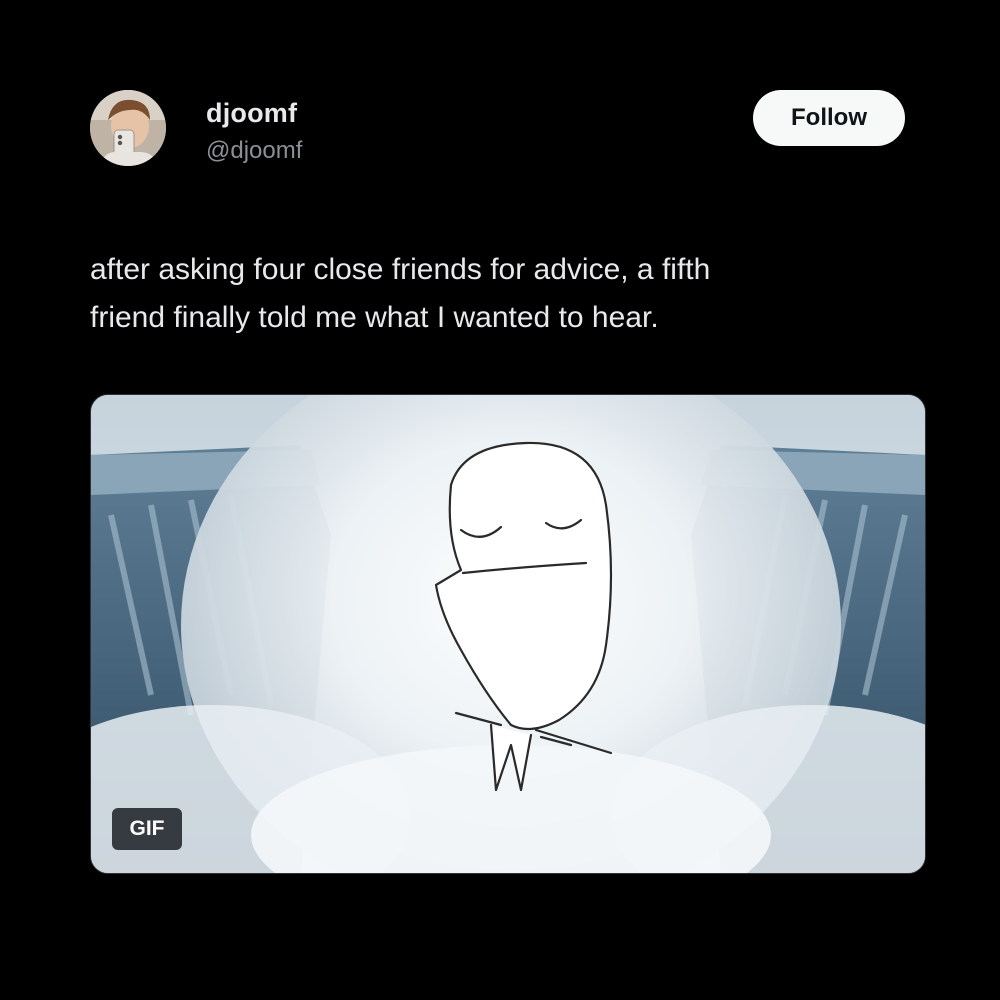 The image size is (1000, 1000). I want to click on author-handle: @djoomf, so click(254, 151).